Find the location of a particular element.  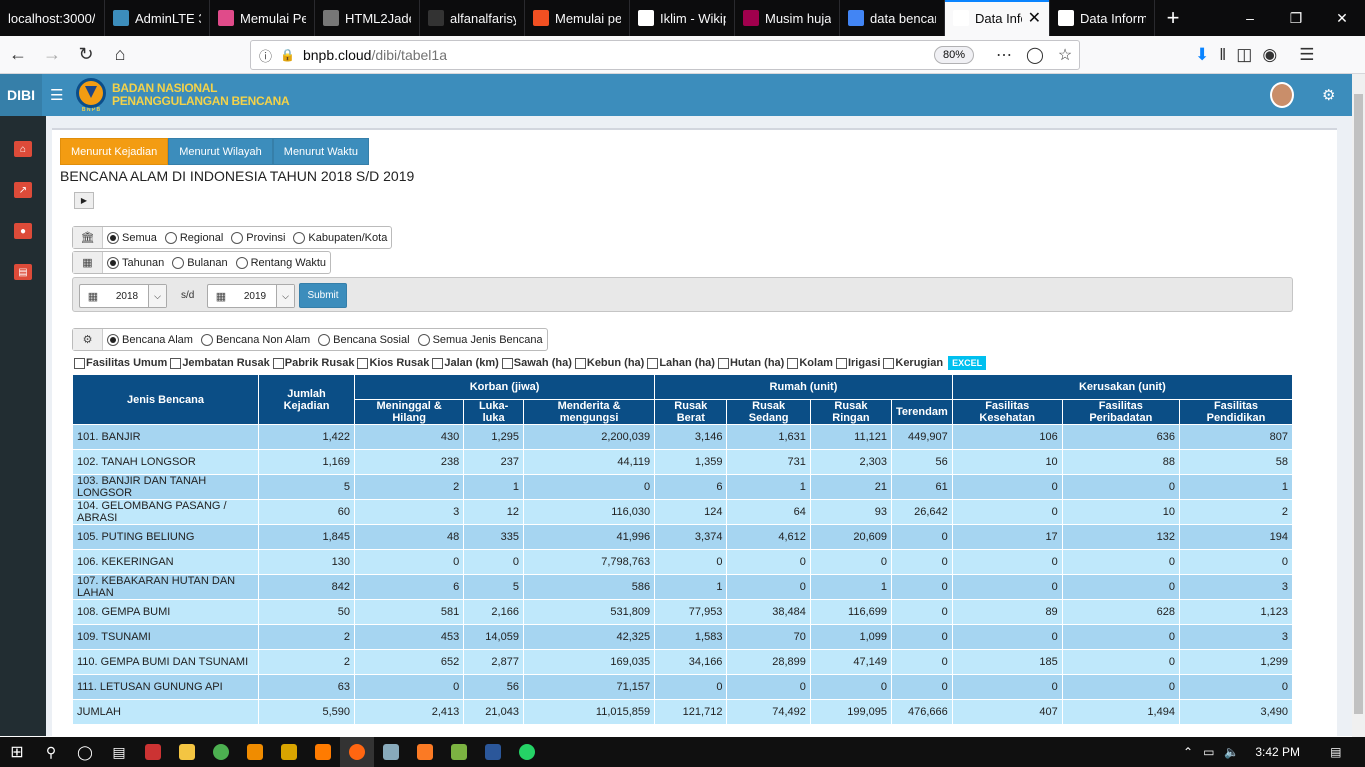

user-avatar is located at coordinates (1282, 95).